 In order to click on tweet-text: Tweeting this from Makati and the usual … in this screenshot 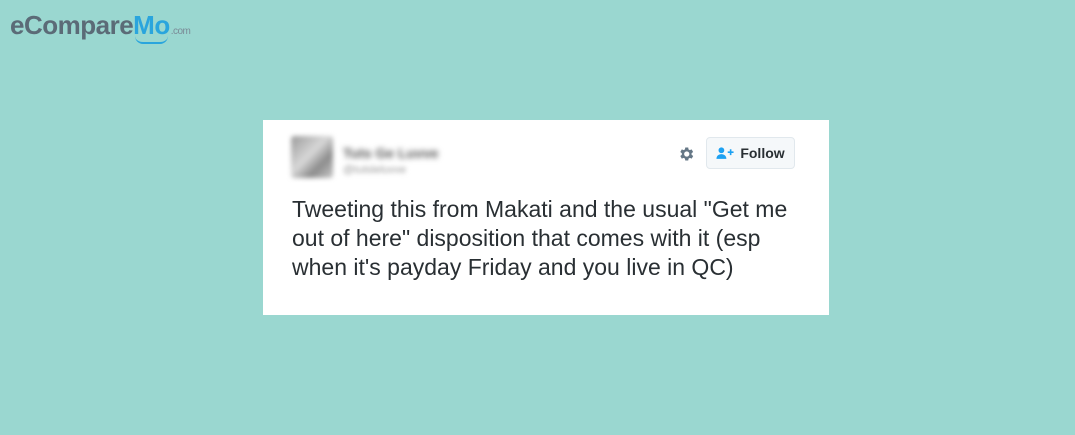, I will do `click(540, 238)`.